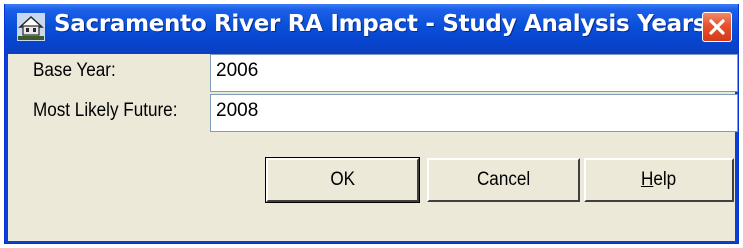  What do you see at coordinates (31, 27) in the screenshot?
I see `building-icon` at bounding box center [31, 27].